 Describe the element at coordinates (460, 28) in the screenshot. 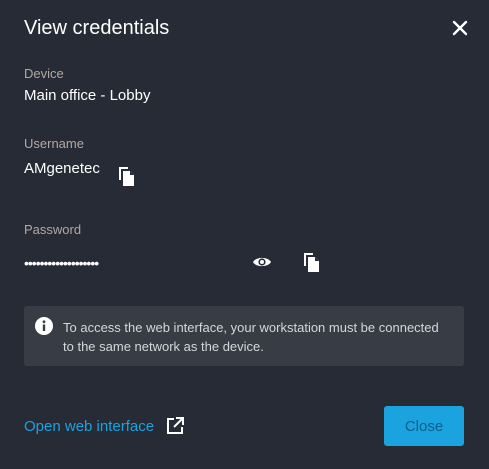

I see `close-icon` at that location.